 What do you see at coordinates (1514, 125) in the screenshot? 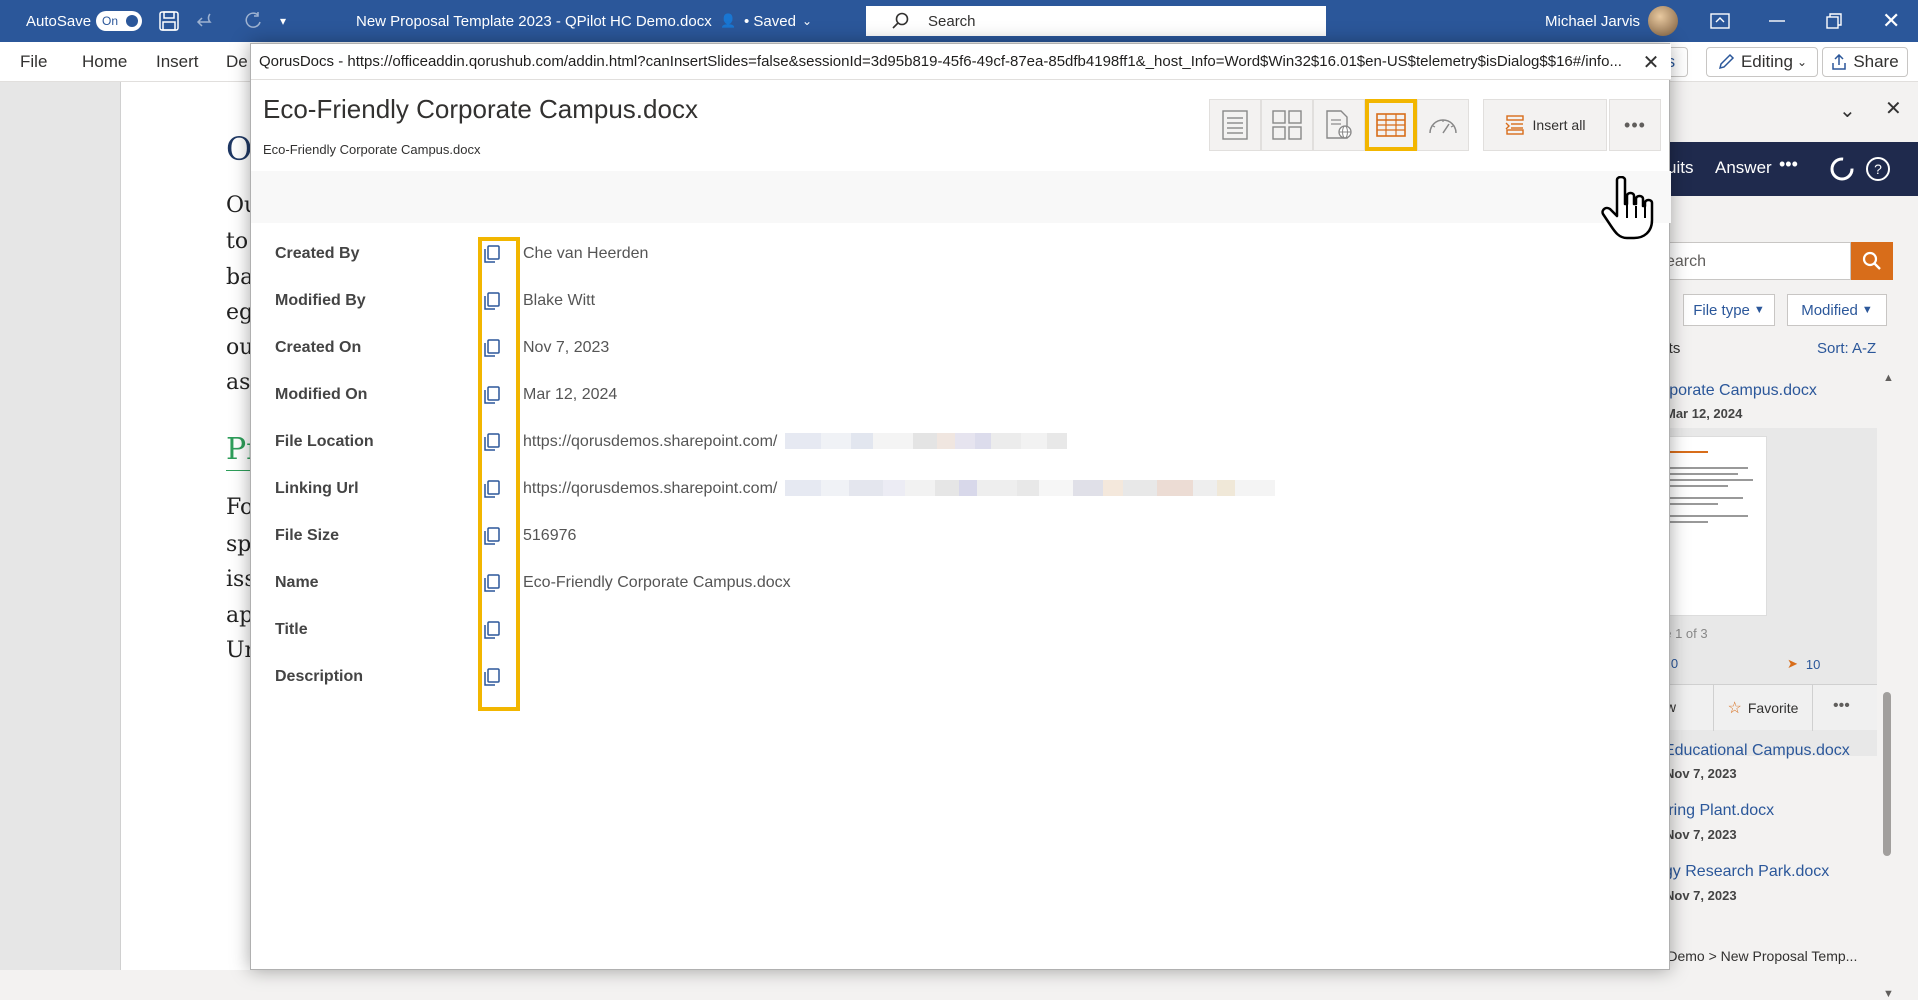
I see `insert-icon` at bounding box center [1514, 125].